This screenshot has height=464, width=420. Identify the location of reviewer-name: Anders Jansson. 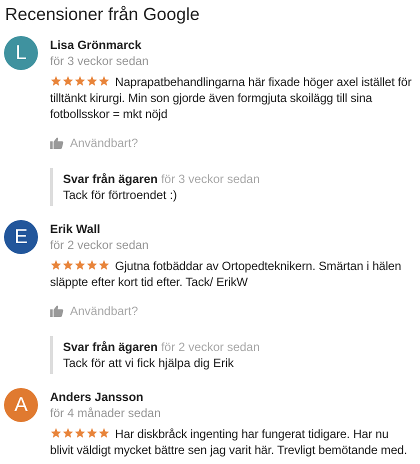
(97, 397).